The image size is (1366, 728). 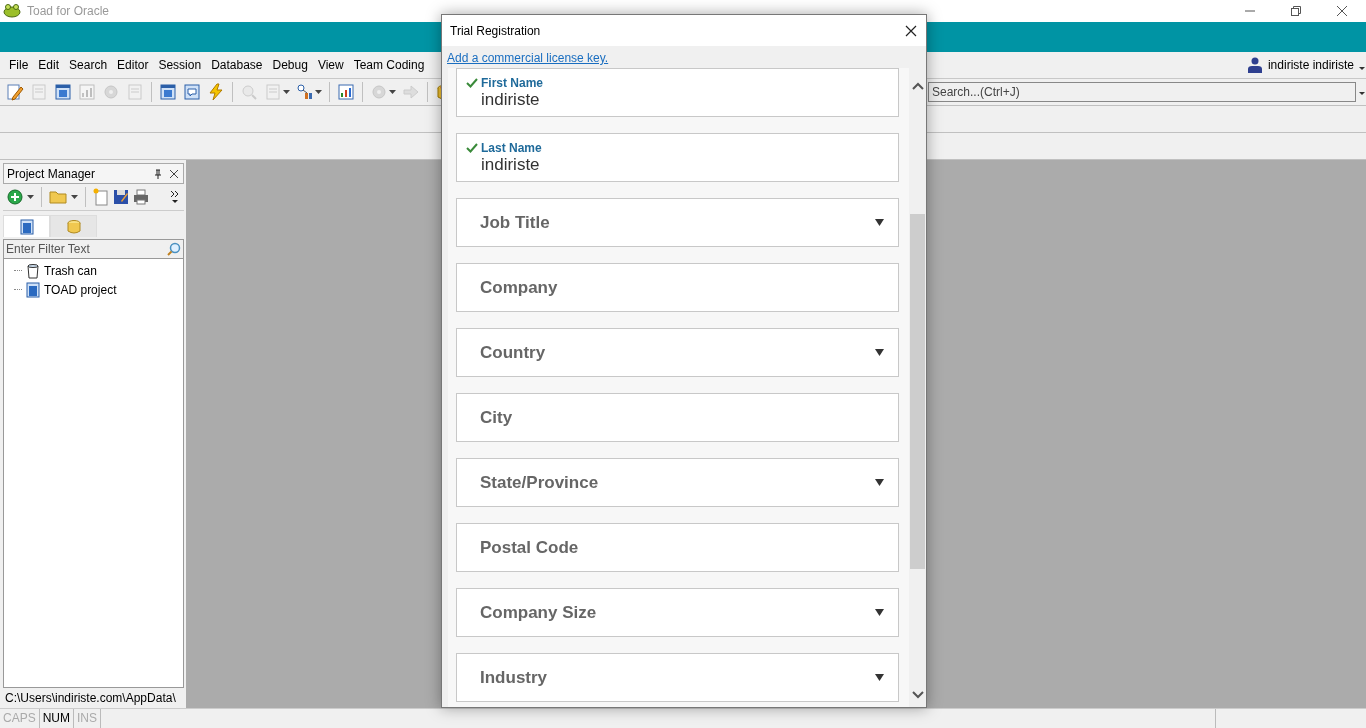 What do you see at coordinates (70, 270) in the screenshot?
I see `tree-item: Trash can` at bounding box center [70, 270].